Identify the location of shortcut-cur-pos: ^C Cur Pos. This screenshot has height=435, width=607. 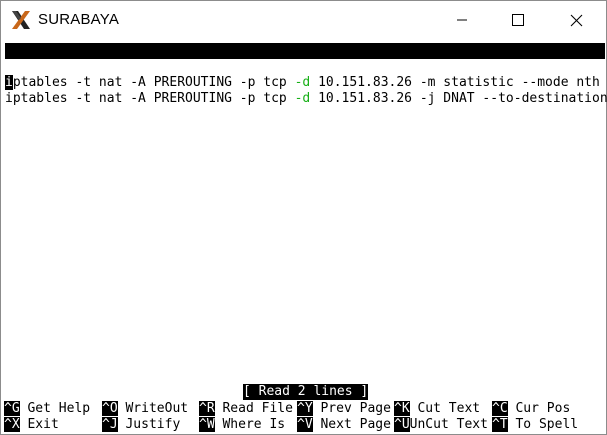
(531, 409).